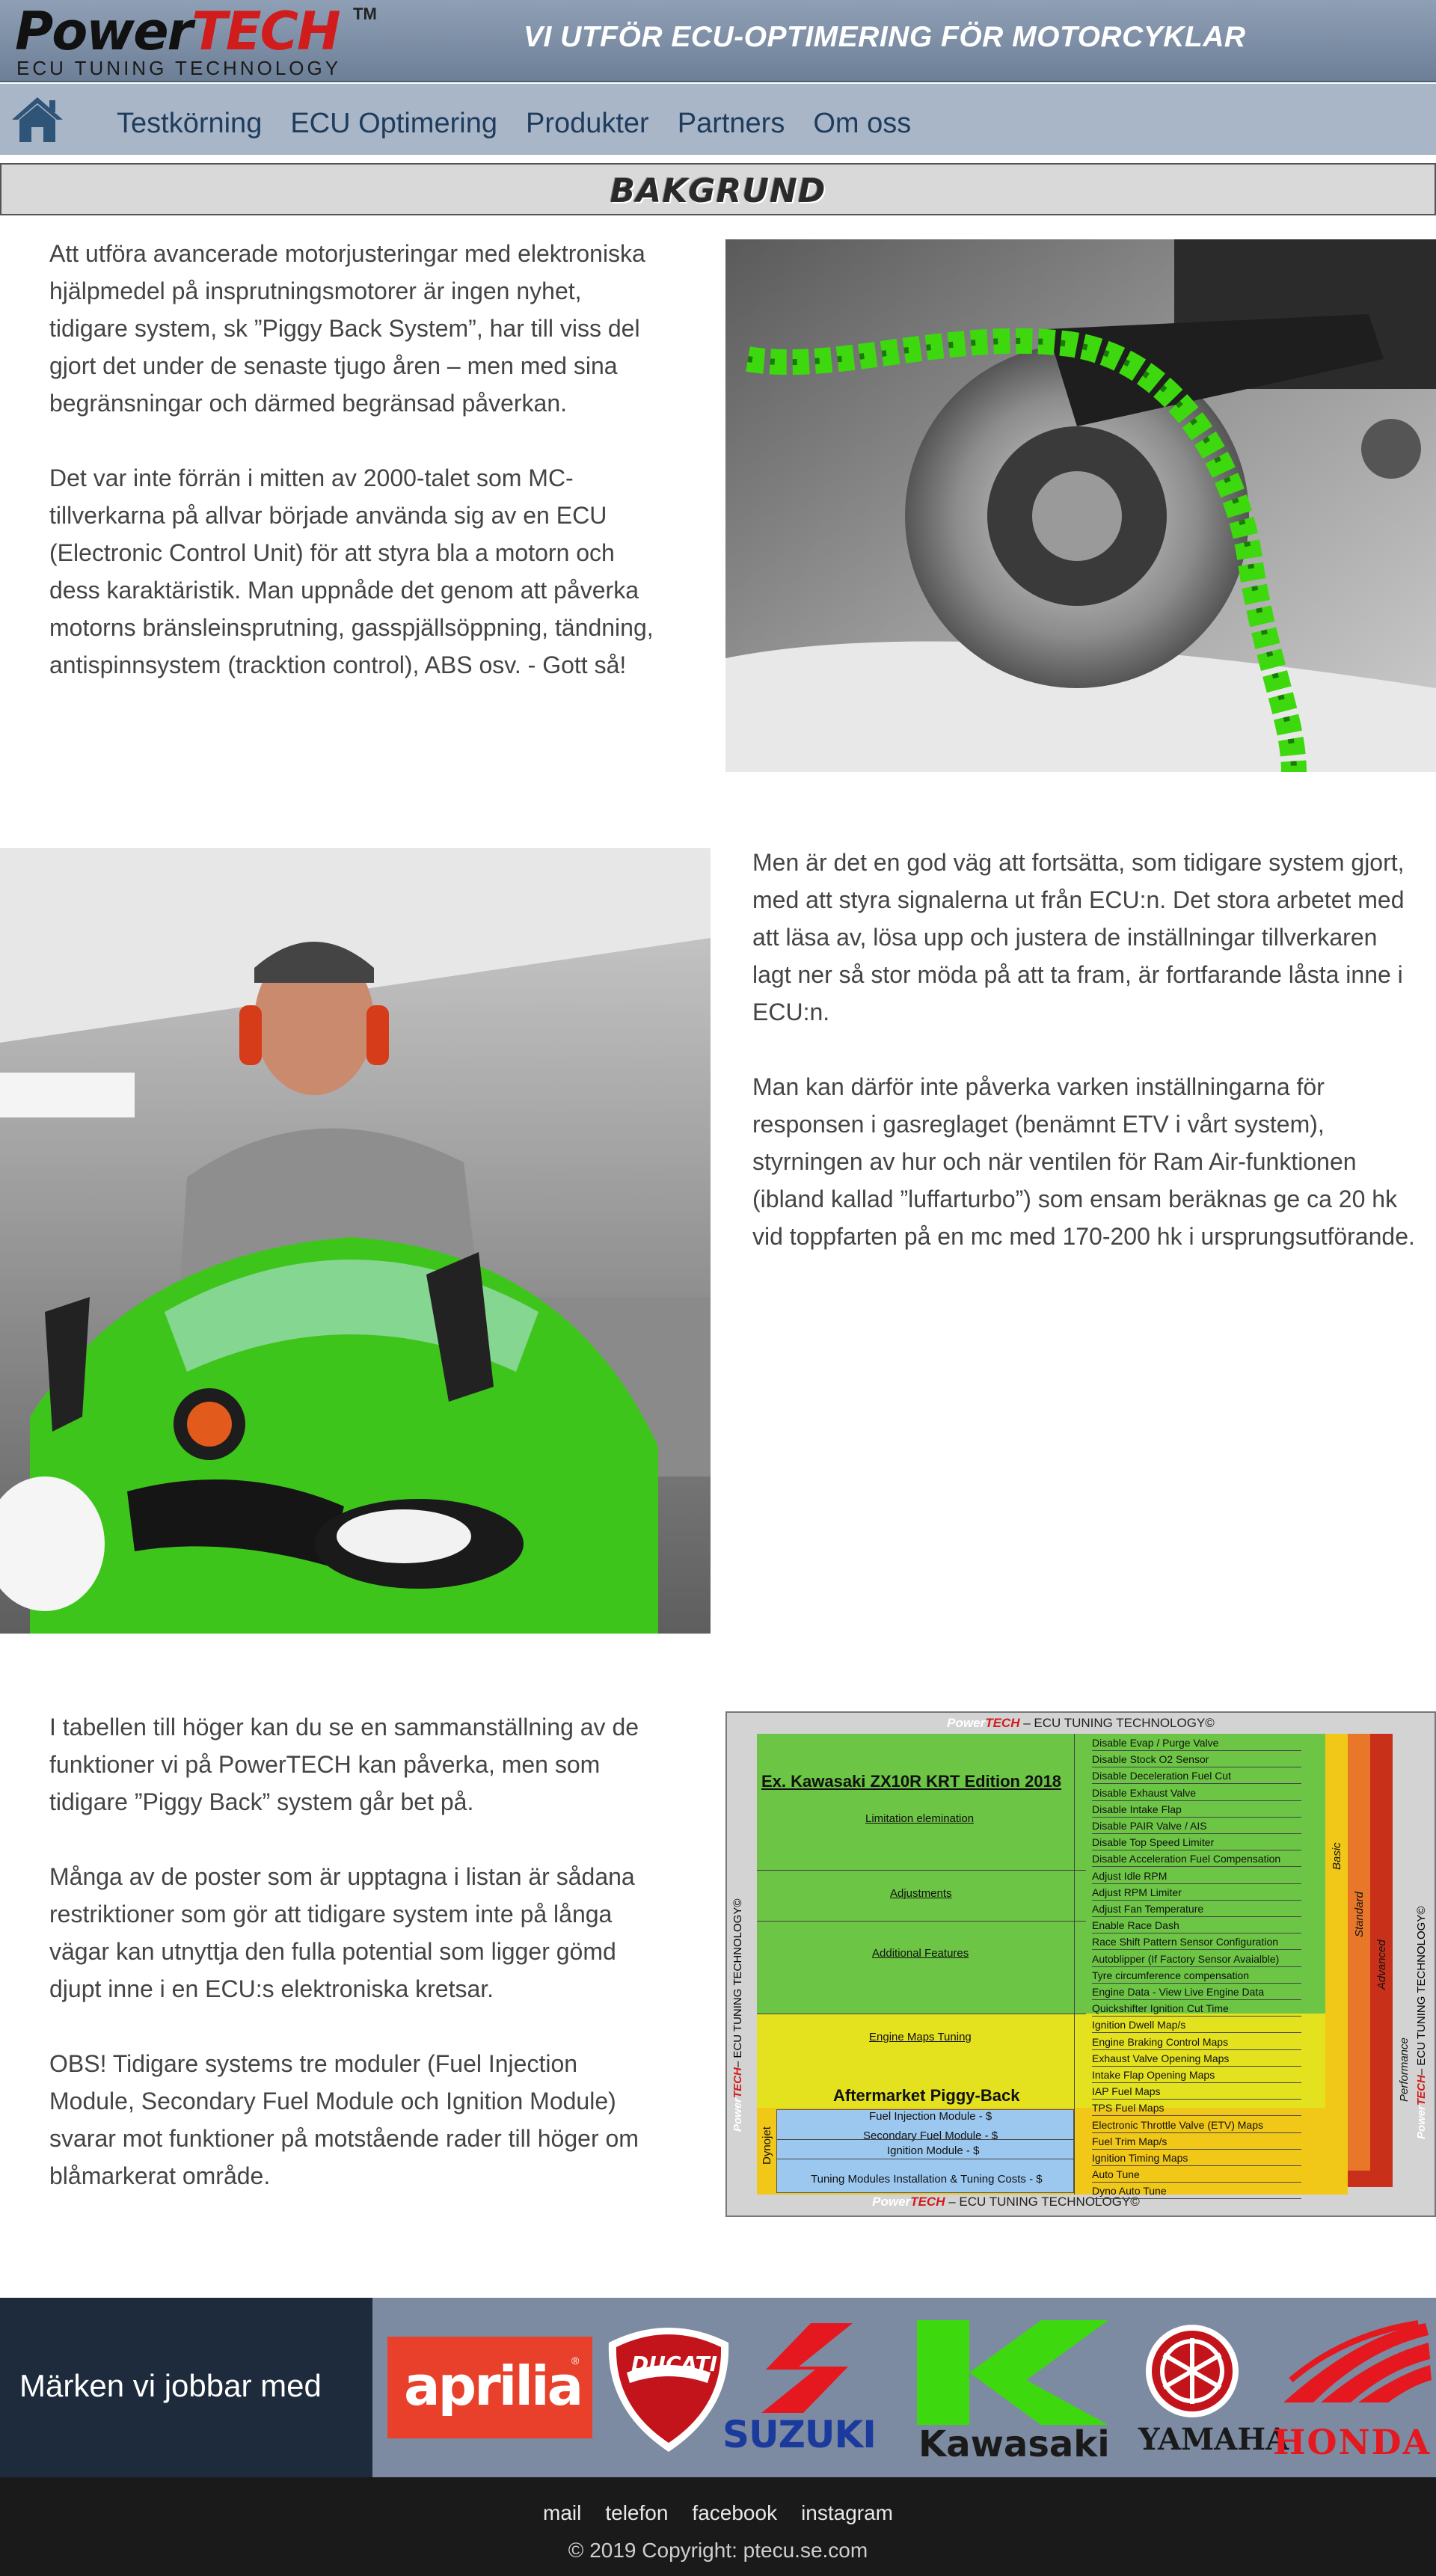 The height and width of the screenshot is (2576, 1436). I want to click on nav-ecu-optimering: ECU Optimering, so click(394, 124).